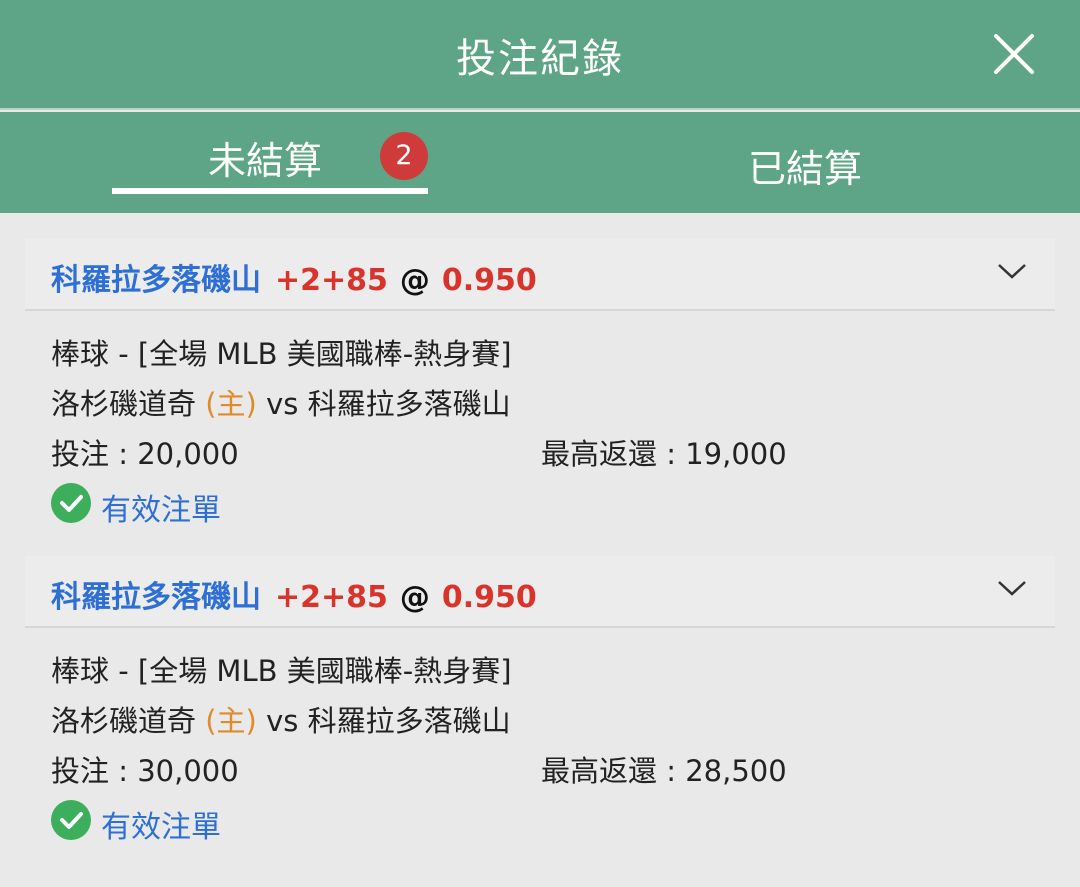  What do you see at coordinates (540, 162) in the screenshot?
I see `tab-bar: 未結算 2 已結算` at bounding box center [540, 162].